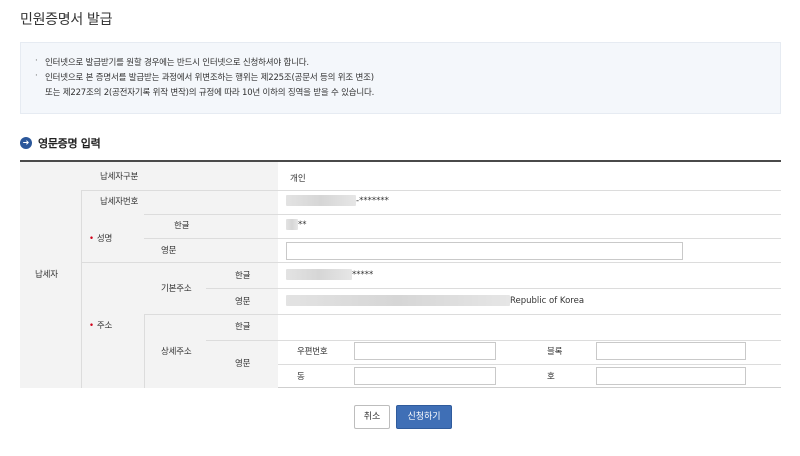 This screenshot has width=800, height=456. I want to click on postal-code-input, so click(425, 351).